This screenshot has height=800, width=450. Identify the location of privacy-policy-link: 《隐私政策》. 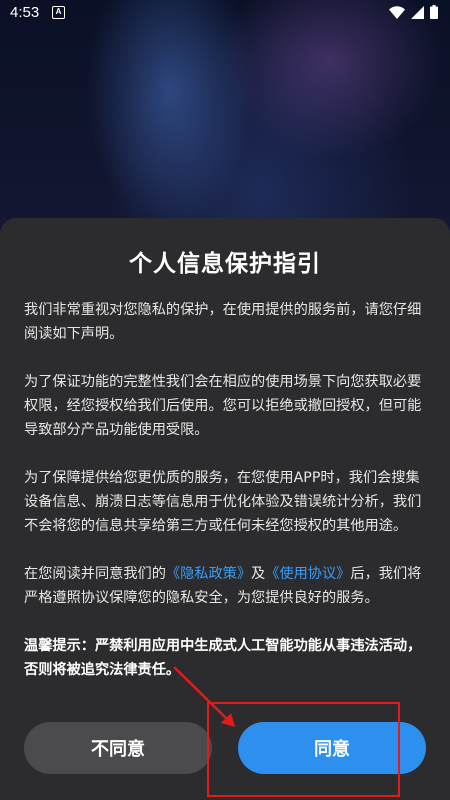
(208, 574).